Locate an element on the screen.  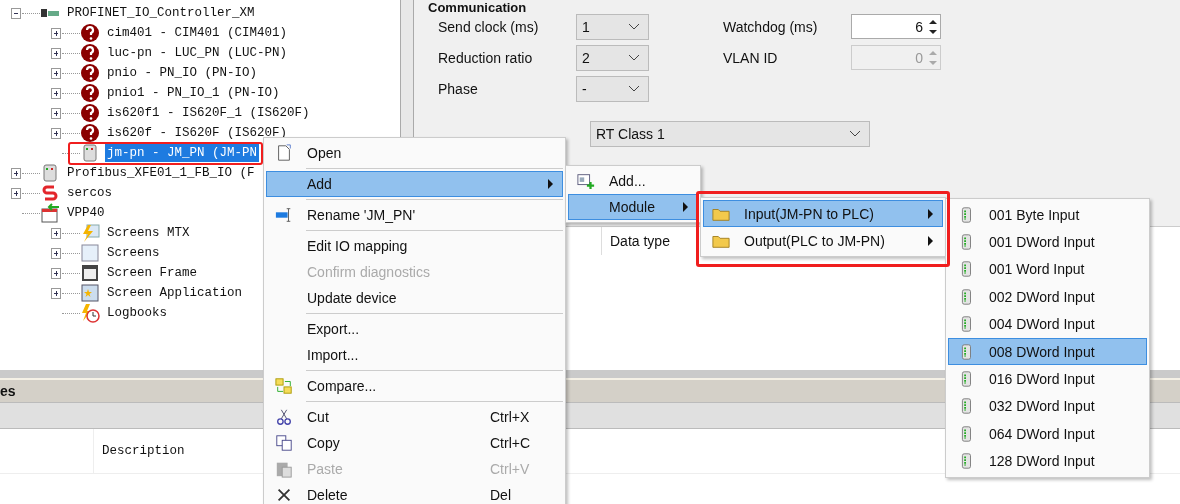
tree-item: is620f - IS620F (IS620F) is located at coordinates (197, 133).